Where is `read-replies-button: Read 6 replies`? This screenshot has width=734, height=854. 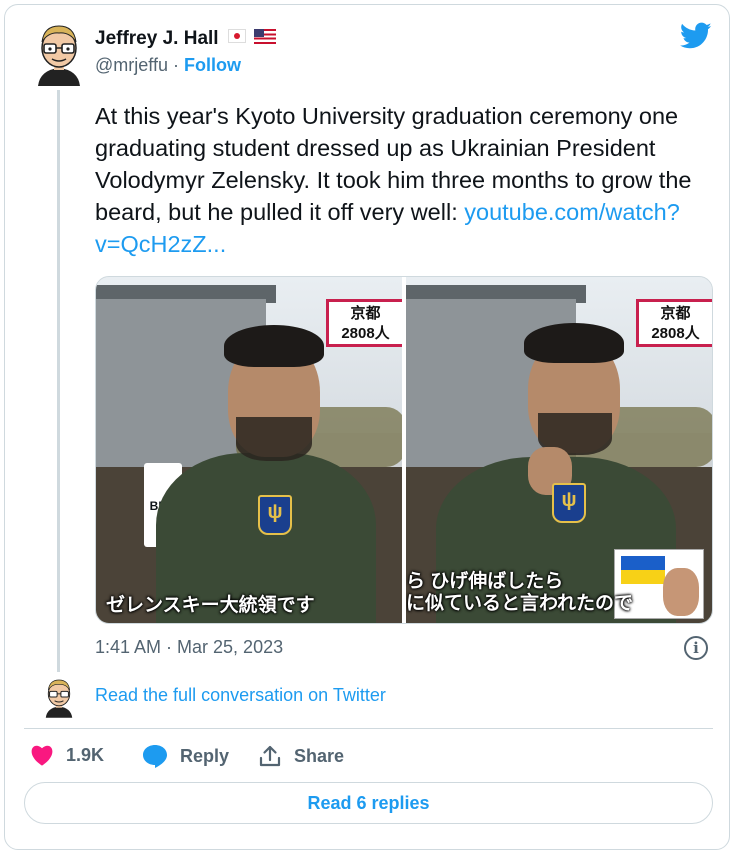
read-replies-button: Read 6 replies is located at coordinates (368, 803).